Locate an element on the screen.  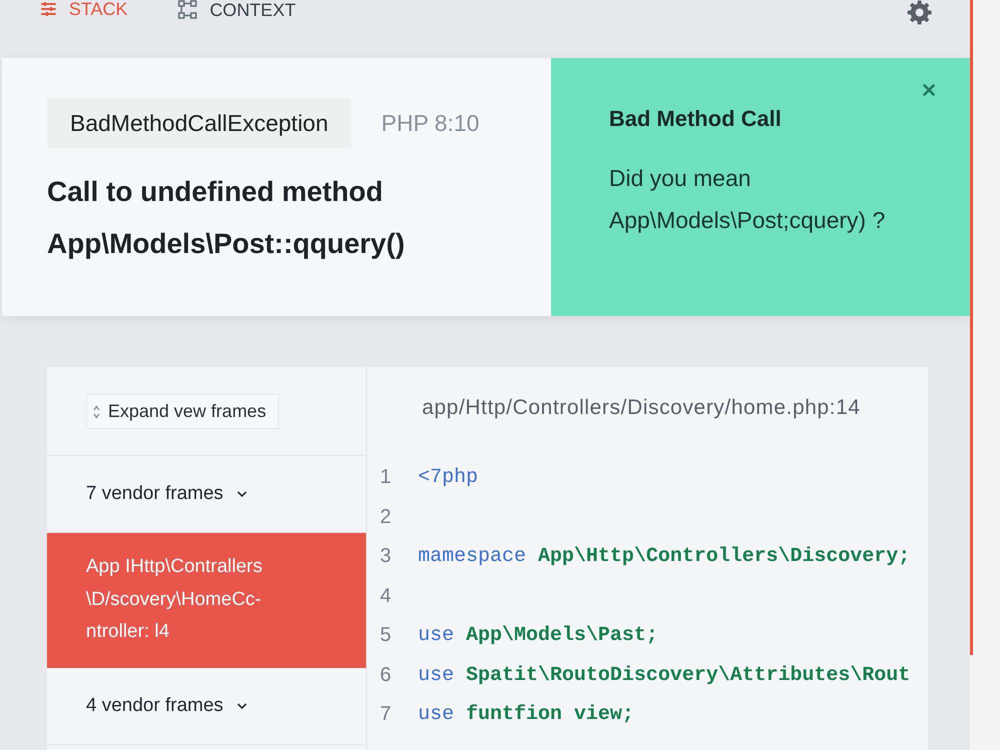
vendor-frames-toggle: 4 vendor frames is located at coordinates (206, 706).